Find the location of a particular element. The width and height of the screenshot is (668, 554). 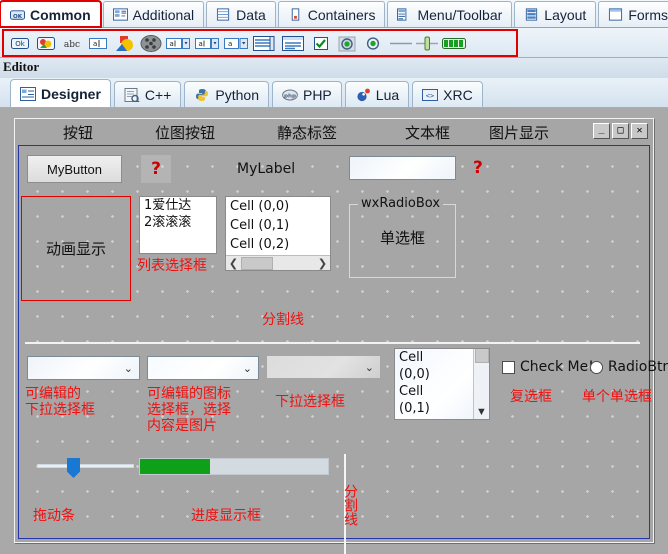

svg-text: a is located at coordinates (172, 44).